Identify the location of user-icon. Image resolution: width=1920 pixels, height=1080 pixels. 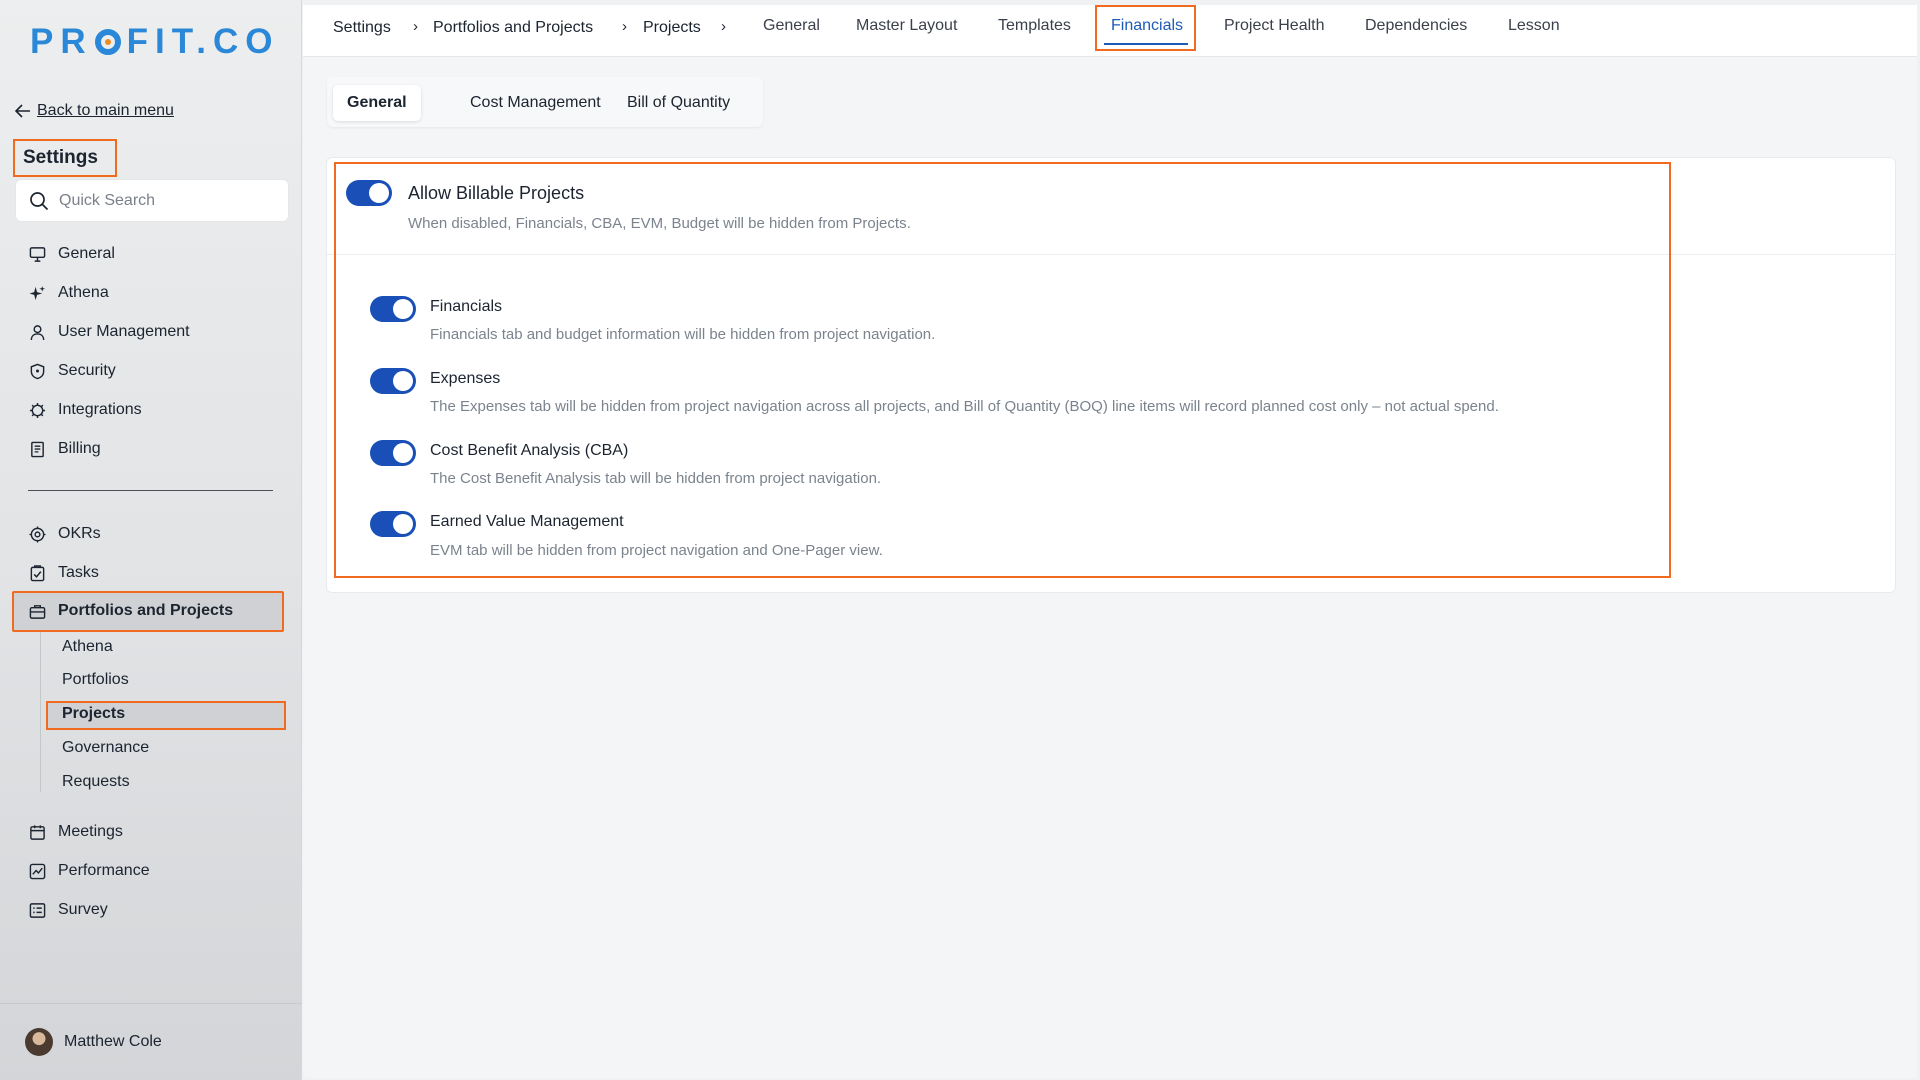
(37, 332).